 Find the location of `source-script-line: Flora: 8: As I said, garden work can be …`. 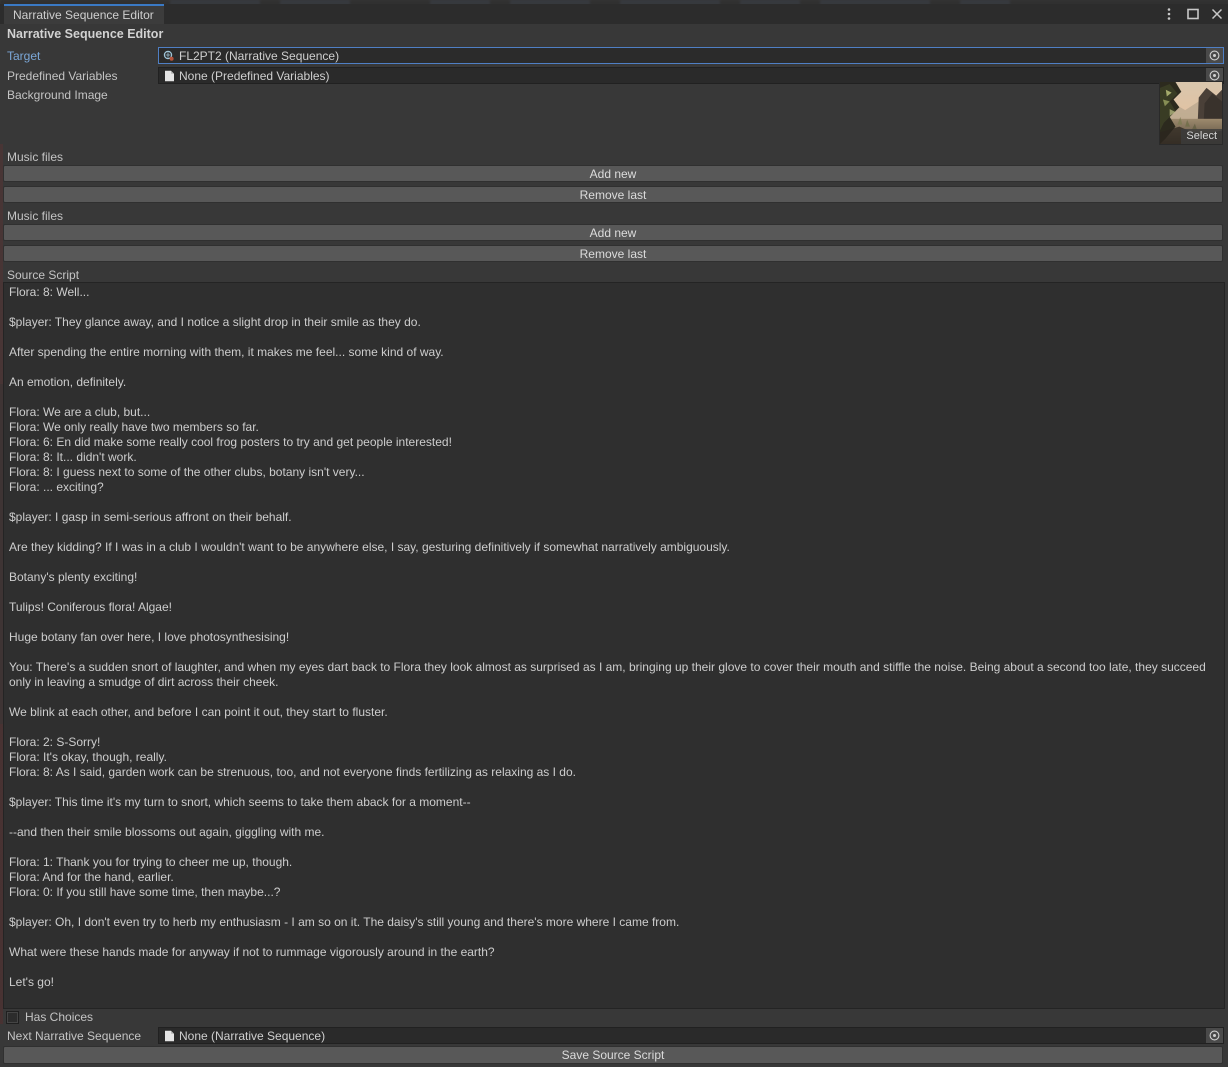

source-script-line: Flora: 8: As I said, garden work can be … is located at coordinates (292, 772).